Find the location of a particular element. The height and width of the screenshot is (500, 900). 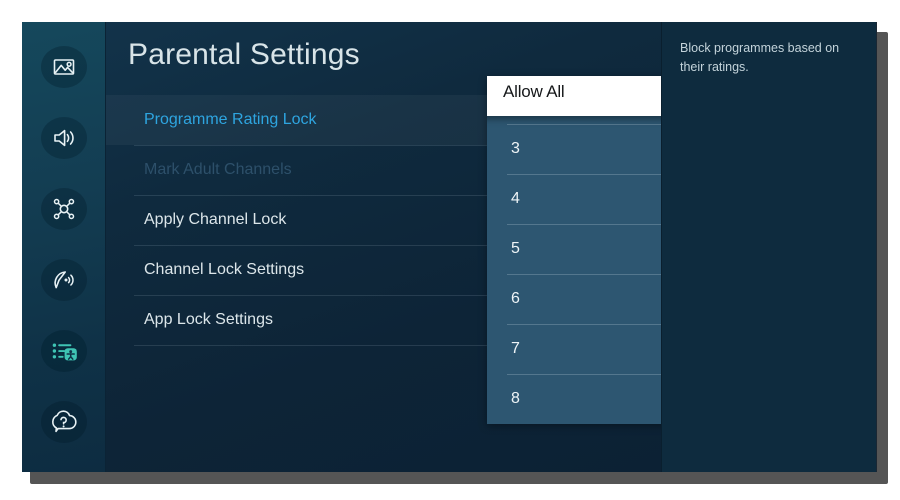

dropdown-option: 7 is located at coordinates (574, 349).